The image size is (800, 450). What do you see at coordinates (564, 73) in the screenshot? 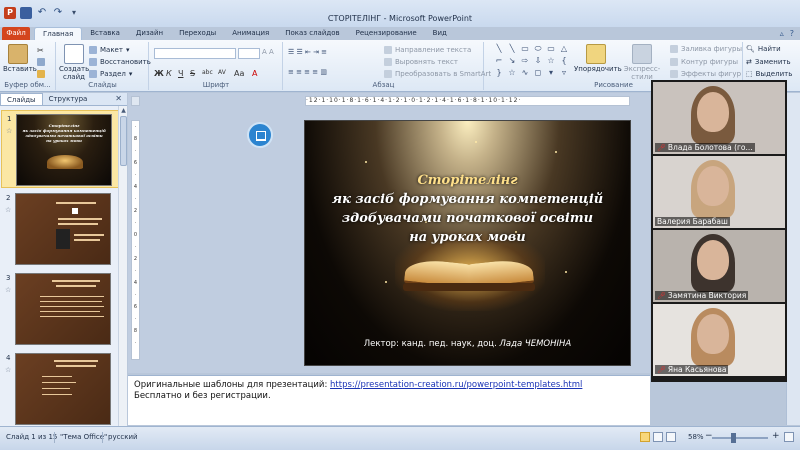
I see `shape-more-icon: ▿` at bounding box center [564, 73].